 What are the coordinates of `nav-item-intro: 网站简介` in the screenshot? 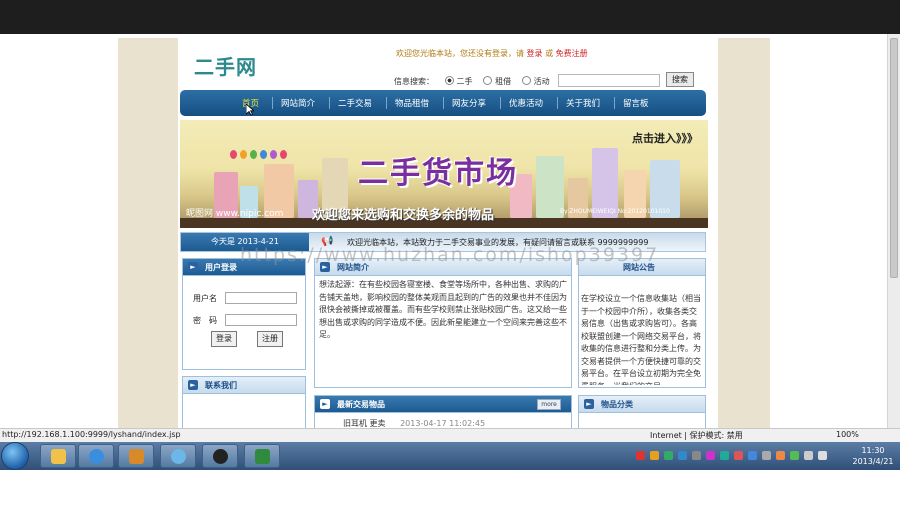 It's located at (298, 103).